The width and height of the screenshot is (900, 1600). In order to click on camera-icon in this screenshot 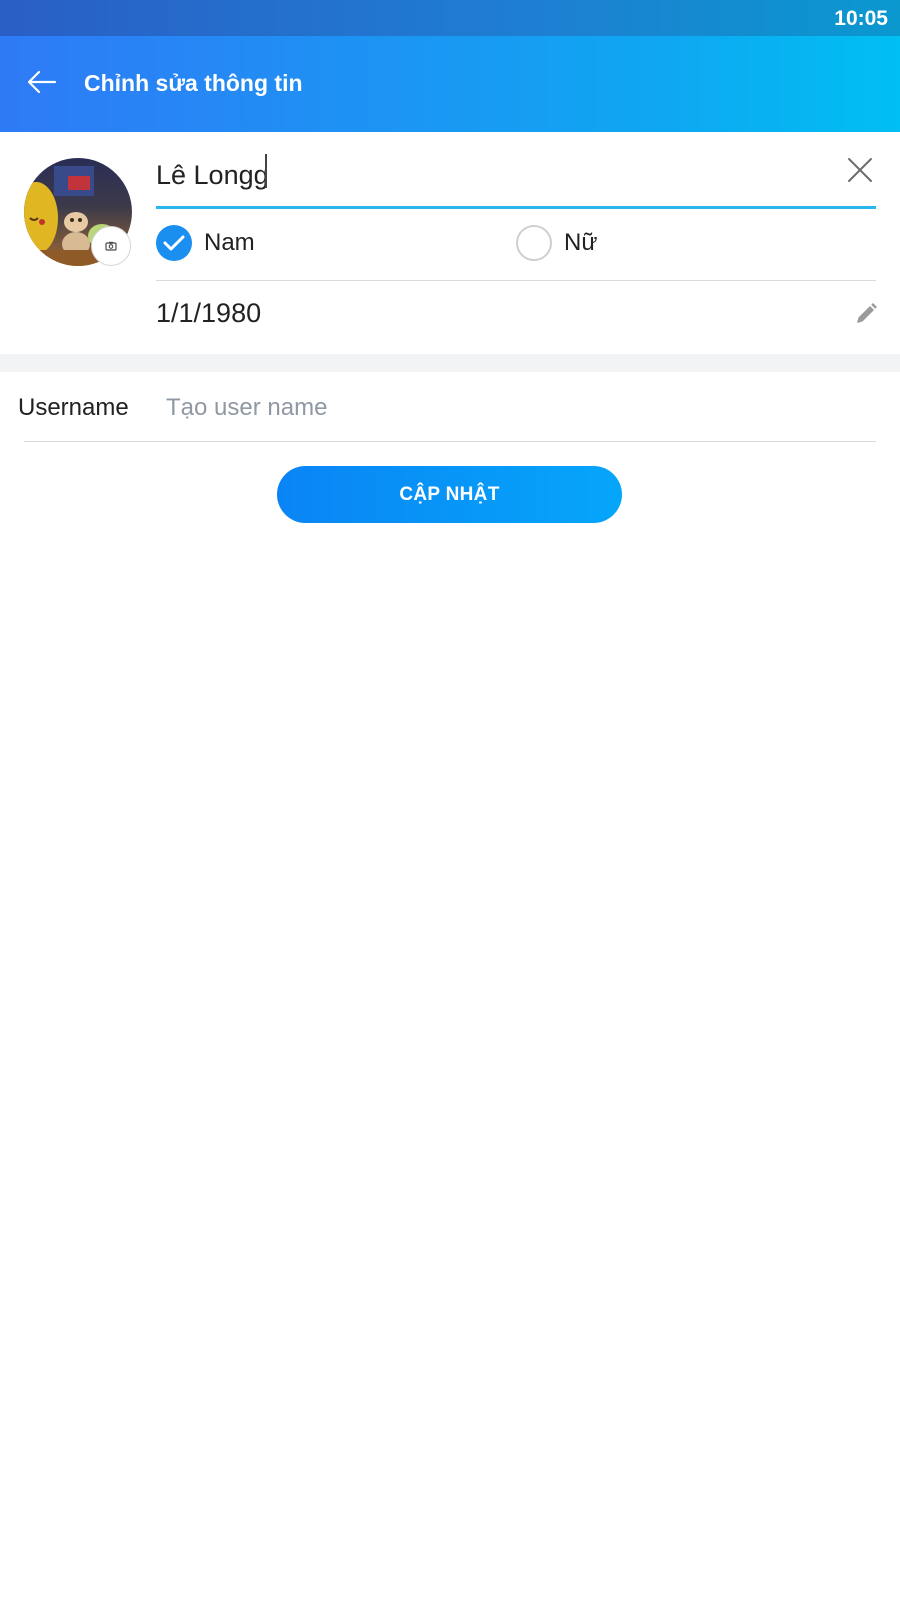, I will do `click(111, 246)`.